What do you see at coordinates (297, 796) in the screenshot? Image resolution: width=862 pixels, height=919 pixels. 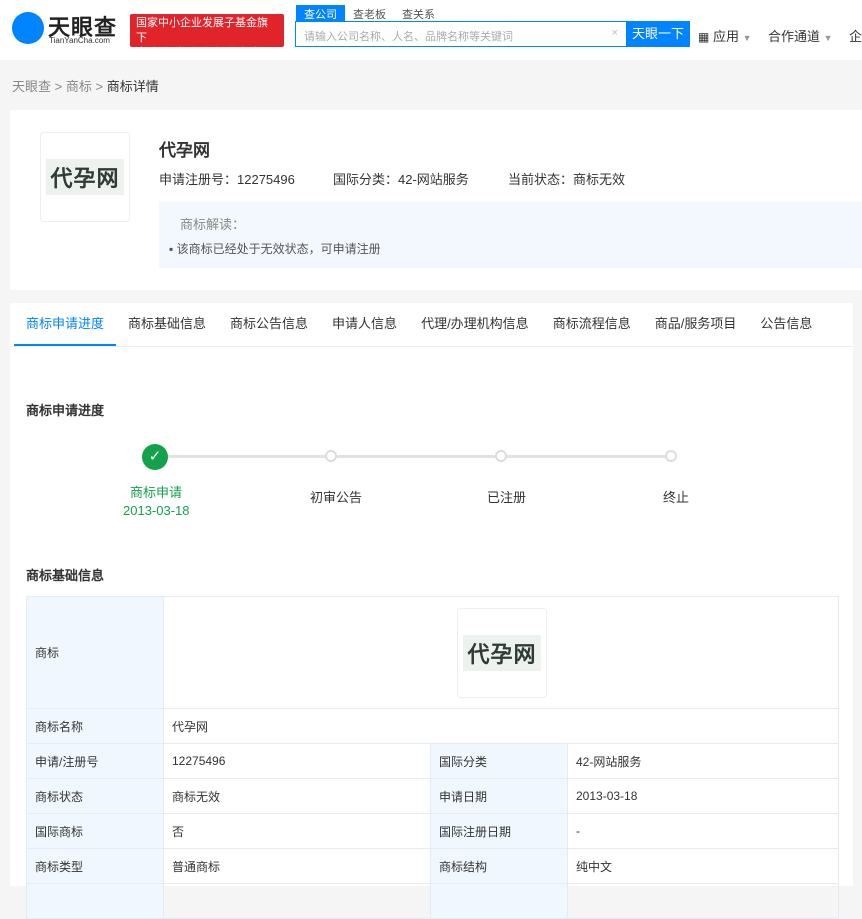 I see `cell-value: 商标无效` at bounding box center [297, 796].